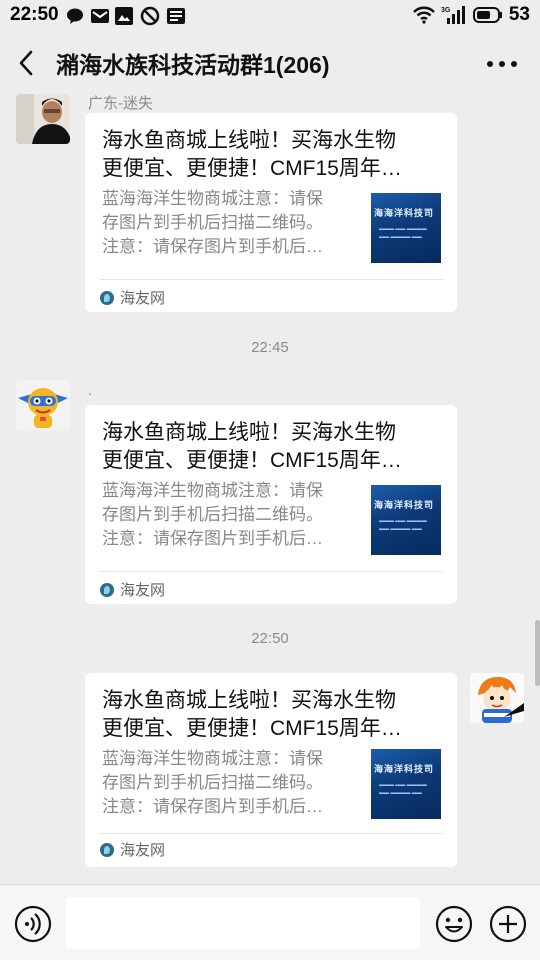  I want to click on emoji-icon, so click(454, 924).